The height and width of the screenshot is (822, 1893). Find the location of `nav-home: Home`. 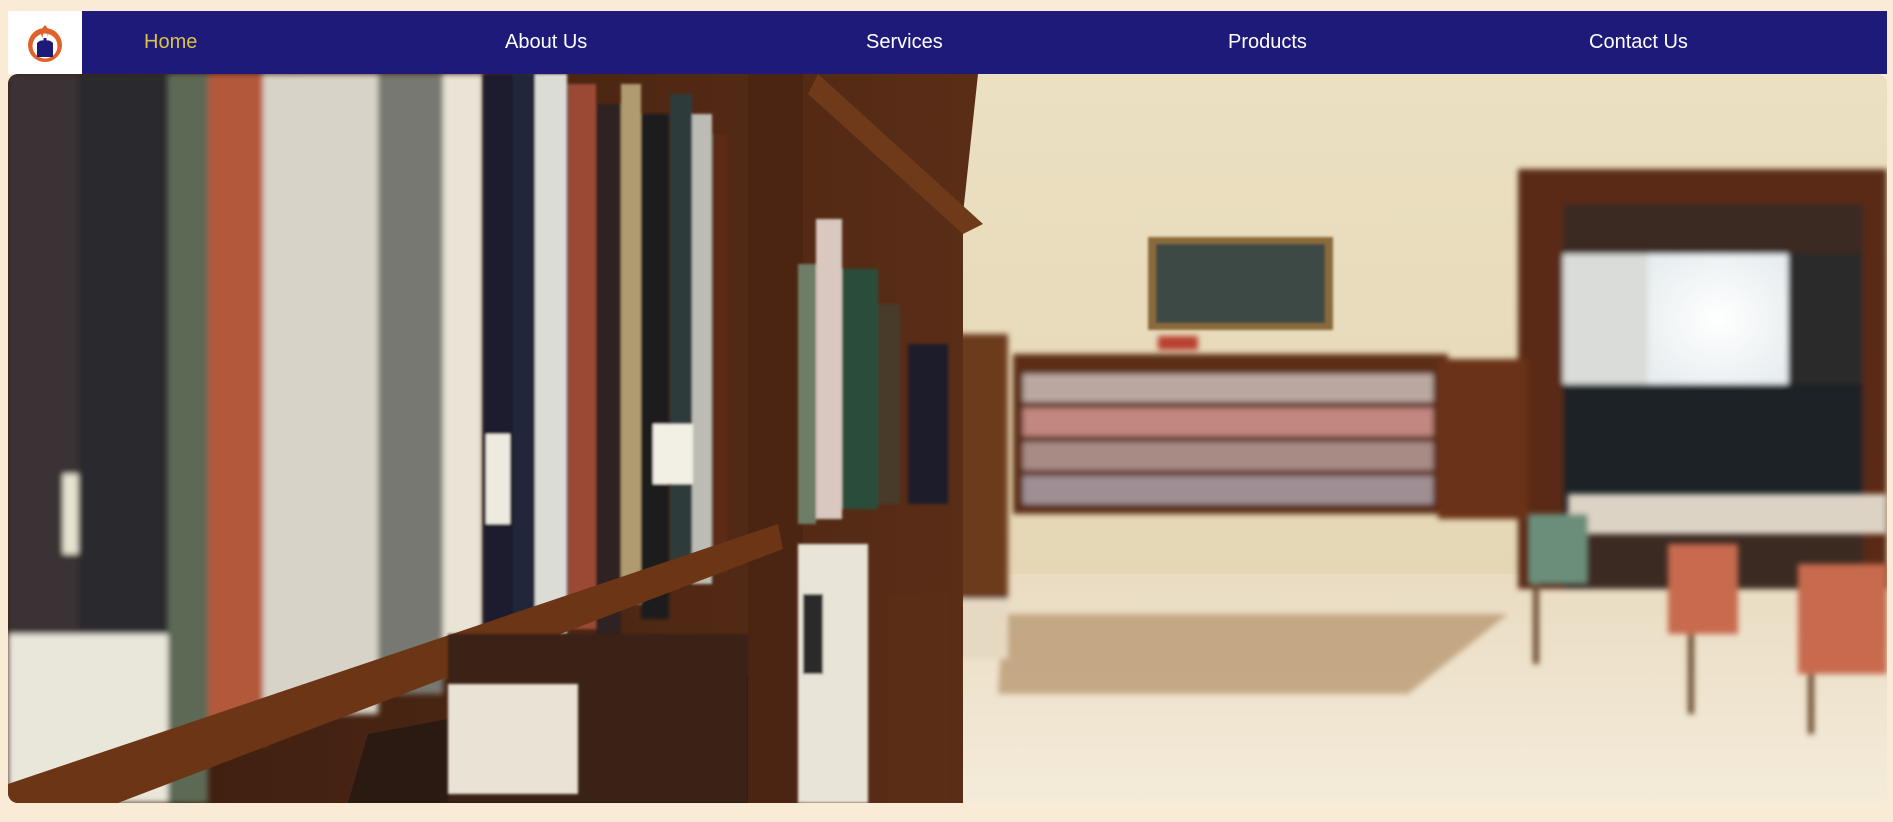

nav-home: Home is located at coordinates (170, 42).